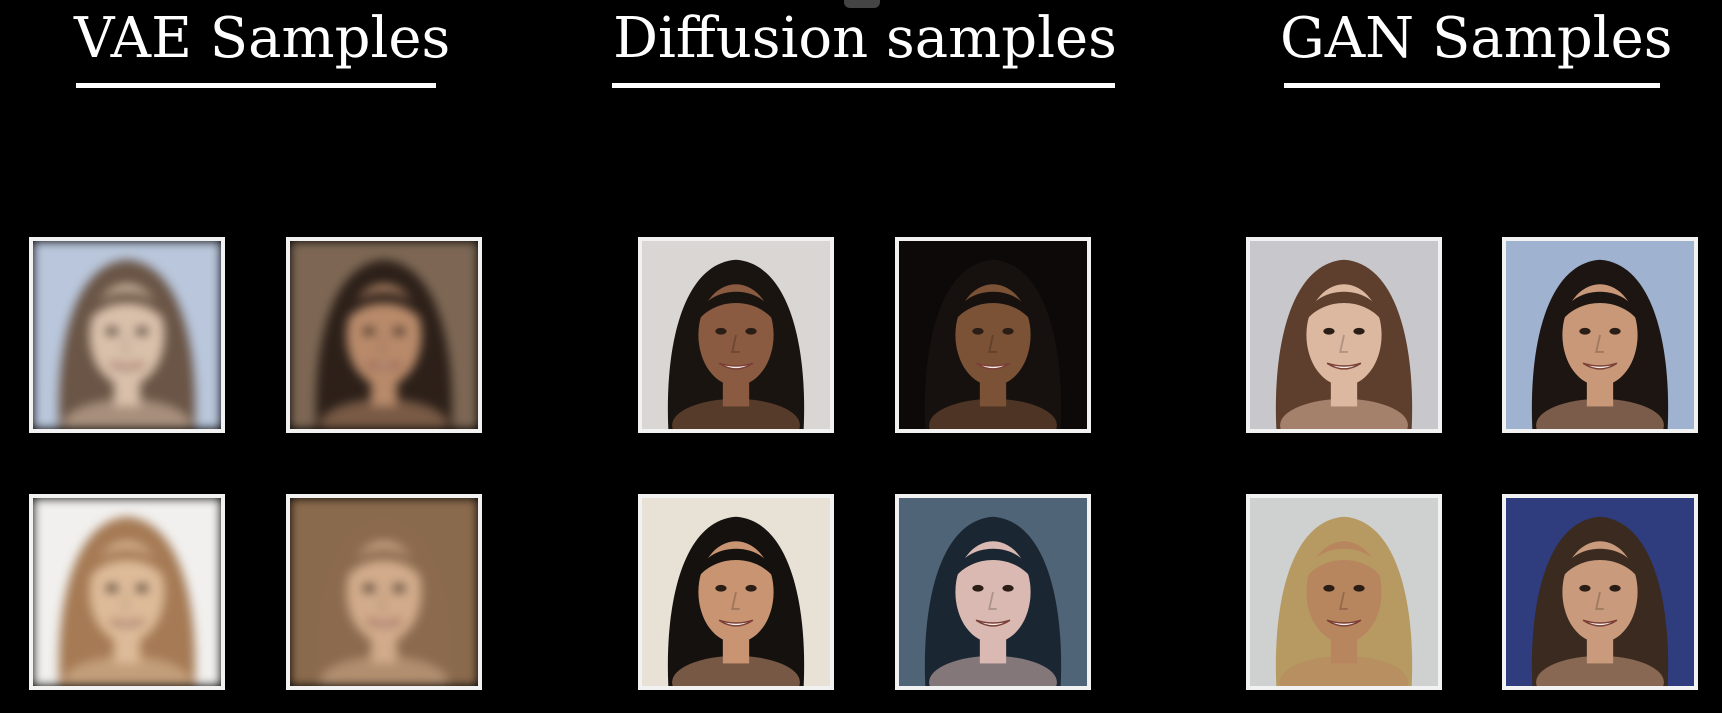 This screenshot has width=1722, height=713. I want to click on vae-title: VAE Samples, so click(262, 38).